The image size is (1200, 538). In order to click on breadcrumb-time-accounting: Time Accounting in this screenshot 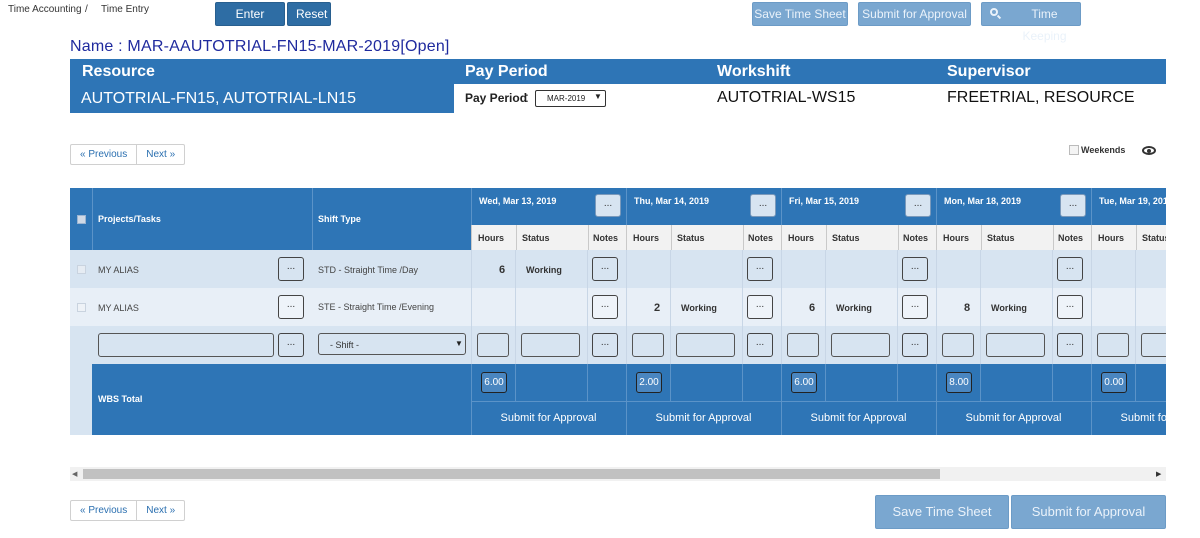, I will do `click(45, 9)`.